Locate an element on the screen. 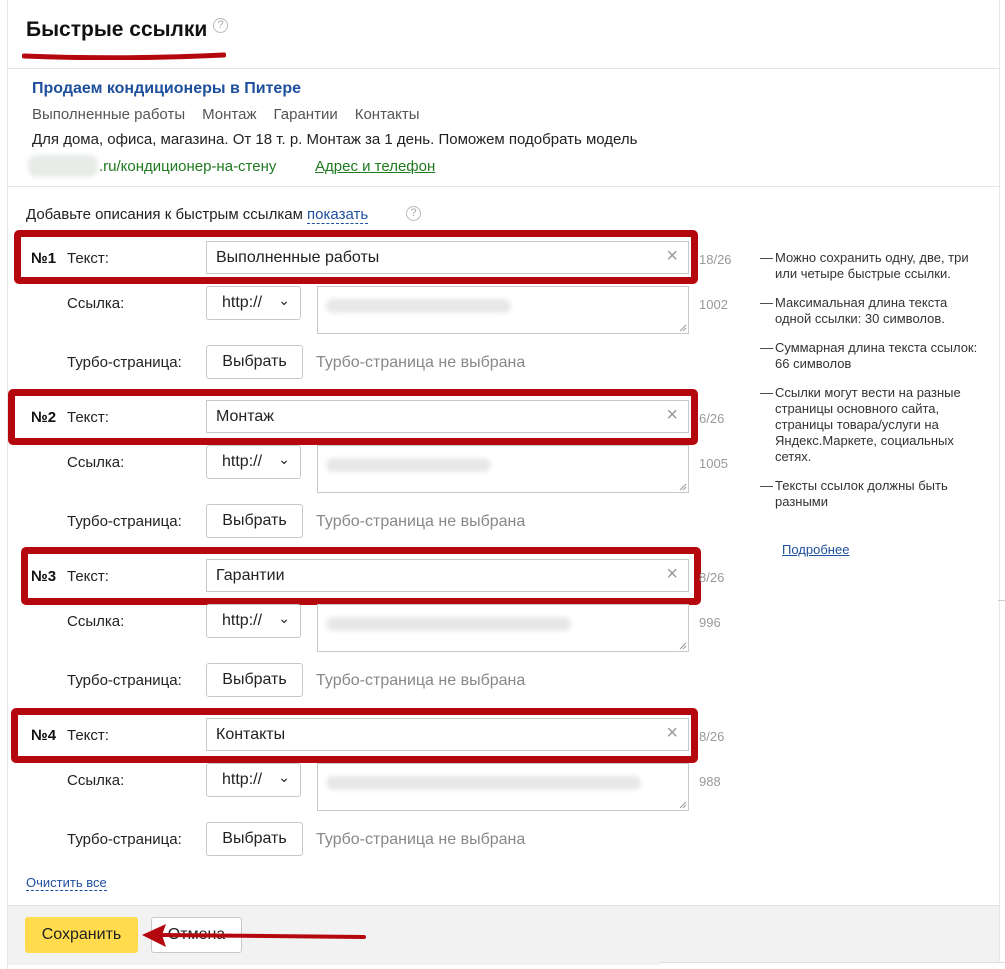 Image resolution: width=1005 pixels, height=969 pixels. text-counter: 18/26 is located at coordinates (715, 259).